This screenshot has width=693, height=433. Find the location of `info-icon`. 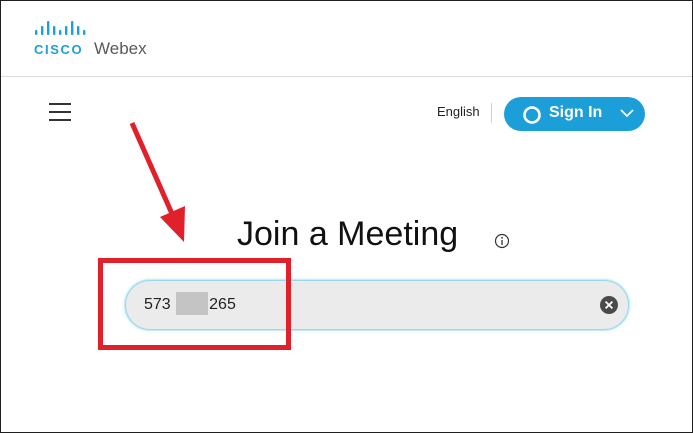

info-icon is located at coordinates (502, 241).